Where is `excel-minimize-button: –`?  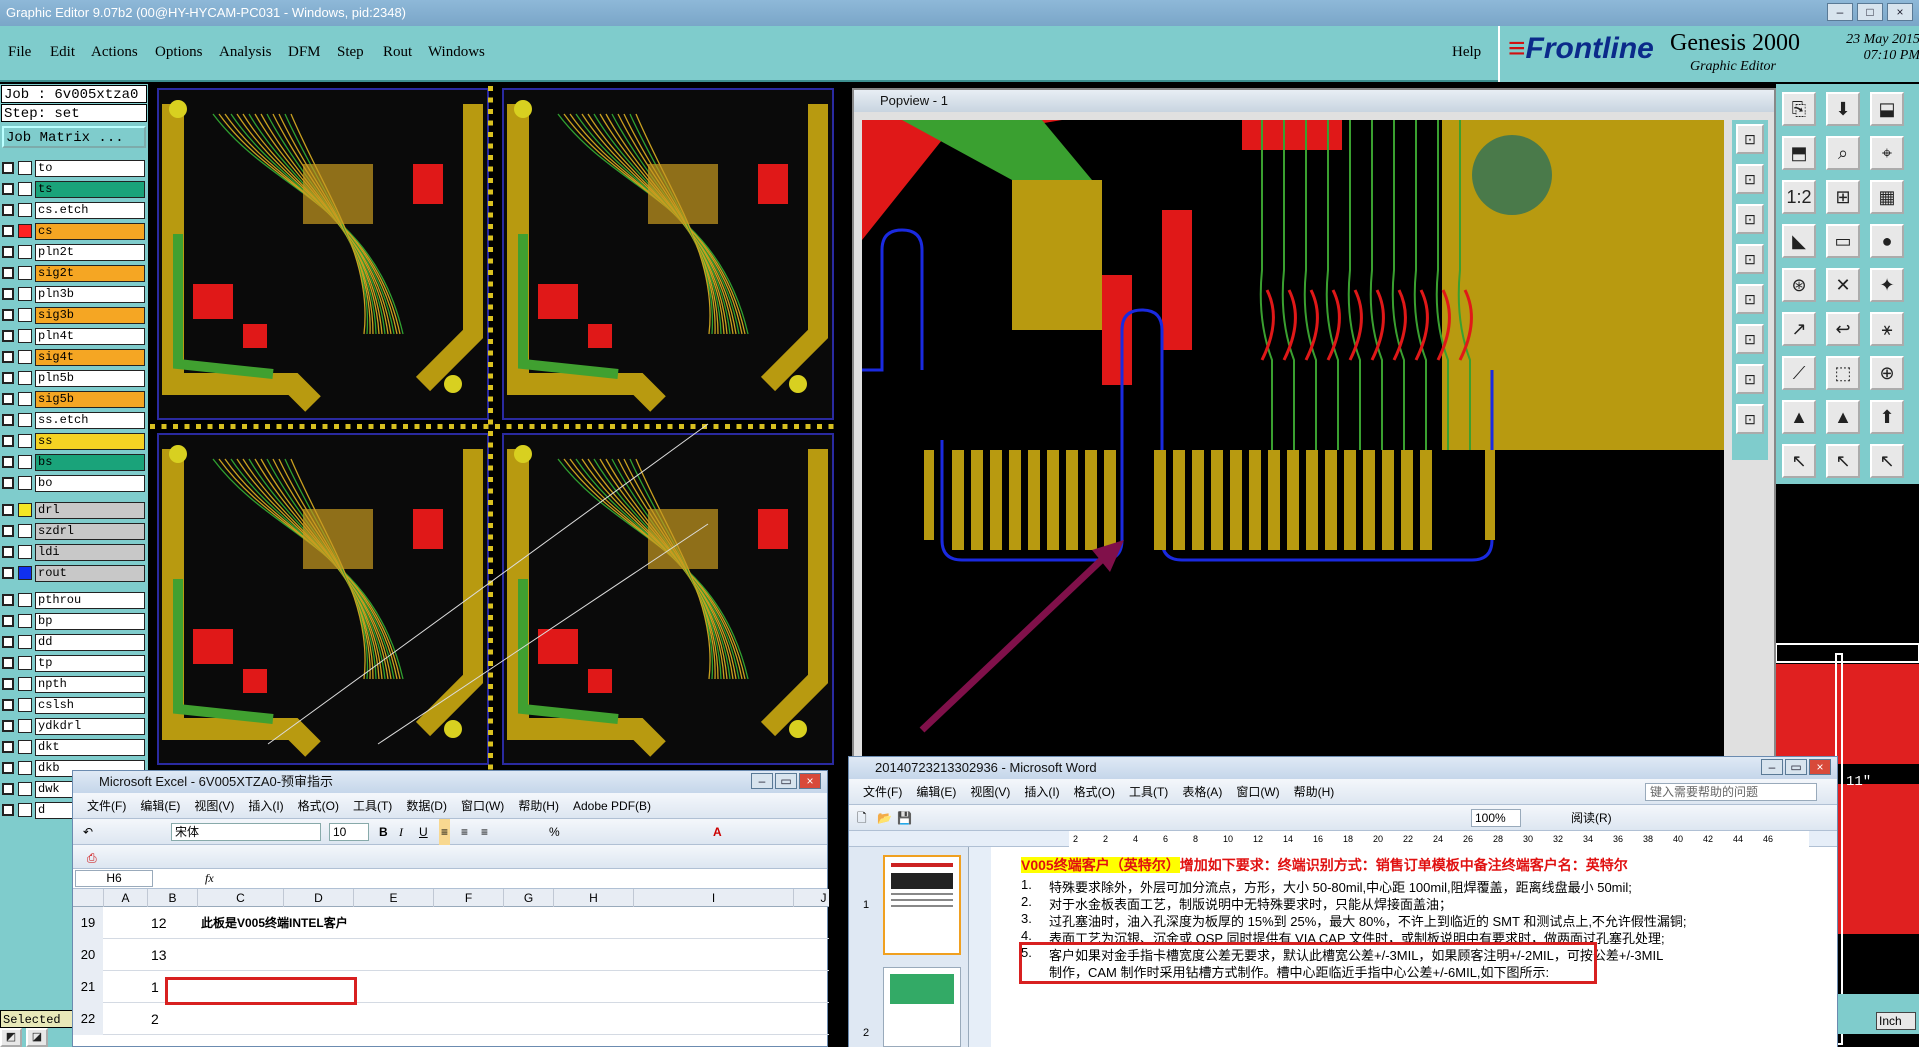 excel-minimize-button: – is located at coordinates (762, 781).